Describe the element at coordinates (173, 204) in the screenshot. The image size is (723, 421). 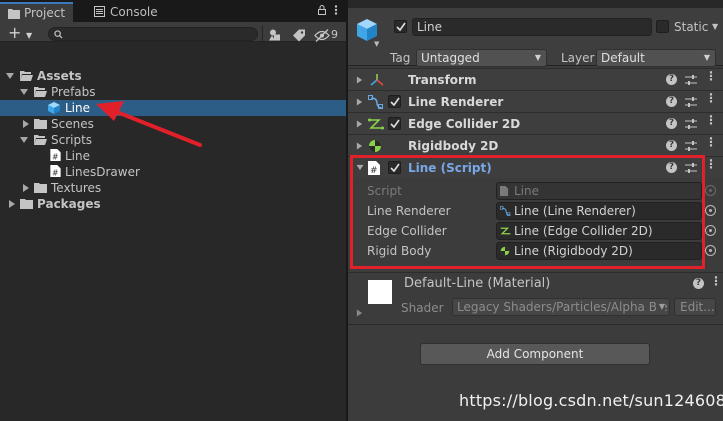
I see `tree-item-packages: Packages` at that location.